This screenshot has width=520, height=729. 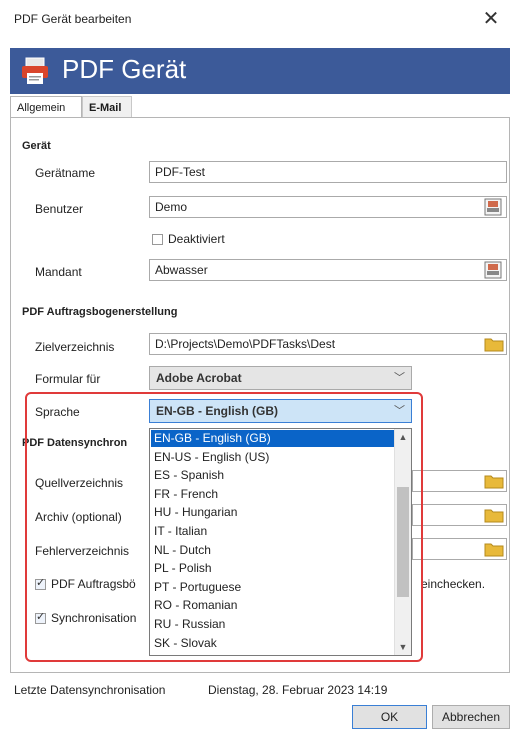 I want to click on zielverzeichnis-input: D:\Projects\Demo\PDFTasks\Dest, so click(x=328, y=344).